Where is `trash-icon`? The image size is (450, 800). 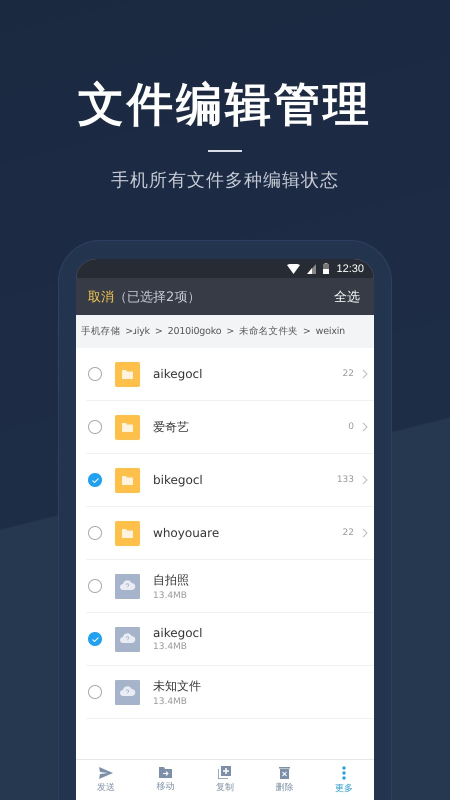 trash-icon is located at coordinates (284, 772).